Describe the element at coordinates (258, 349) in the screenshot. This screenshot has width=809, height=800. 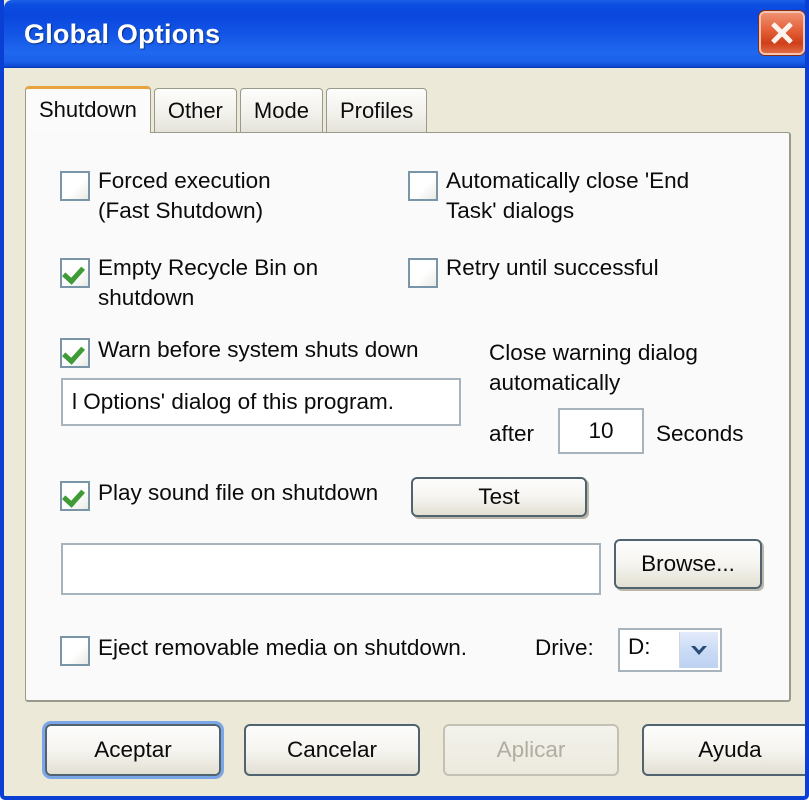
I see `label-warn-before-shutdown: Warn before system shuts down` at that location.